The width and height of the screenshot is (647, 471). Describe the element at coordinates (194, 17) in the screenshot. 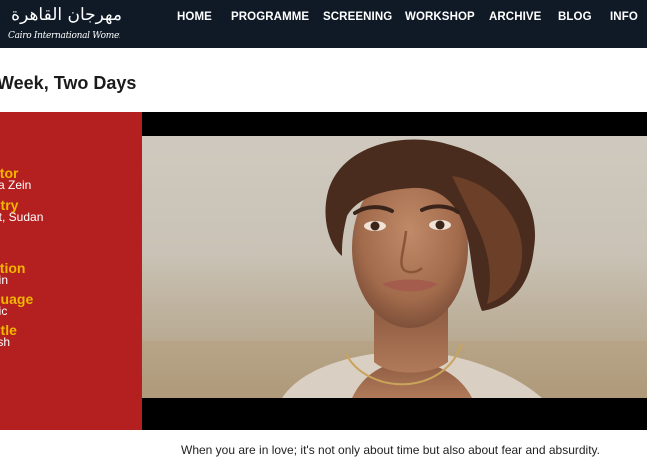

I see `nav-home: HOME` at that location.